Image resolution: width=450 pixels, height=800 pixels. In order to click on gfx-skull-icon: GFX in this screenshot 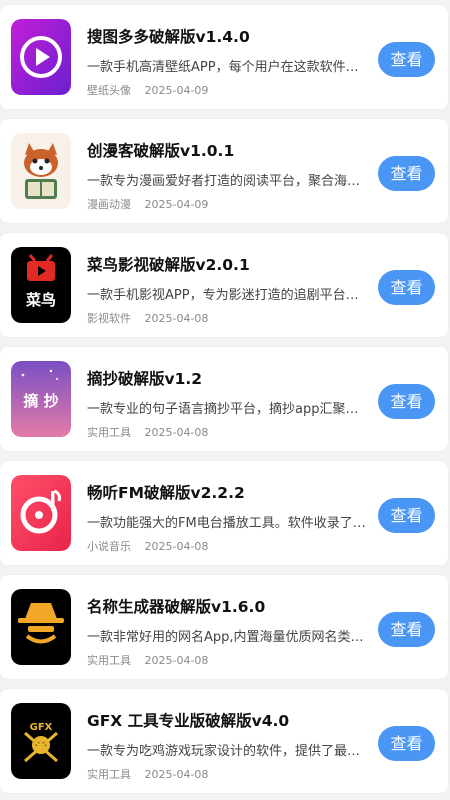, I will do `click(41, 741)`.